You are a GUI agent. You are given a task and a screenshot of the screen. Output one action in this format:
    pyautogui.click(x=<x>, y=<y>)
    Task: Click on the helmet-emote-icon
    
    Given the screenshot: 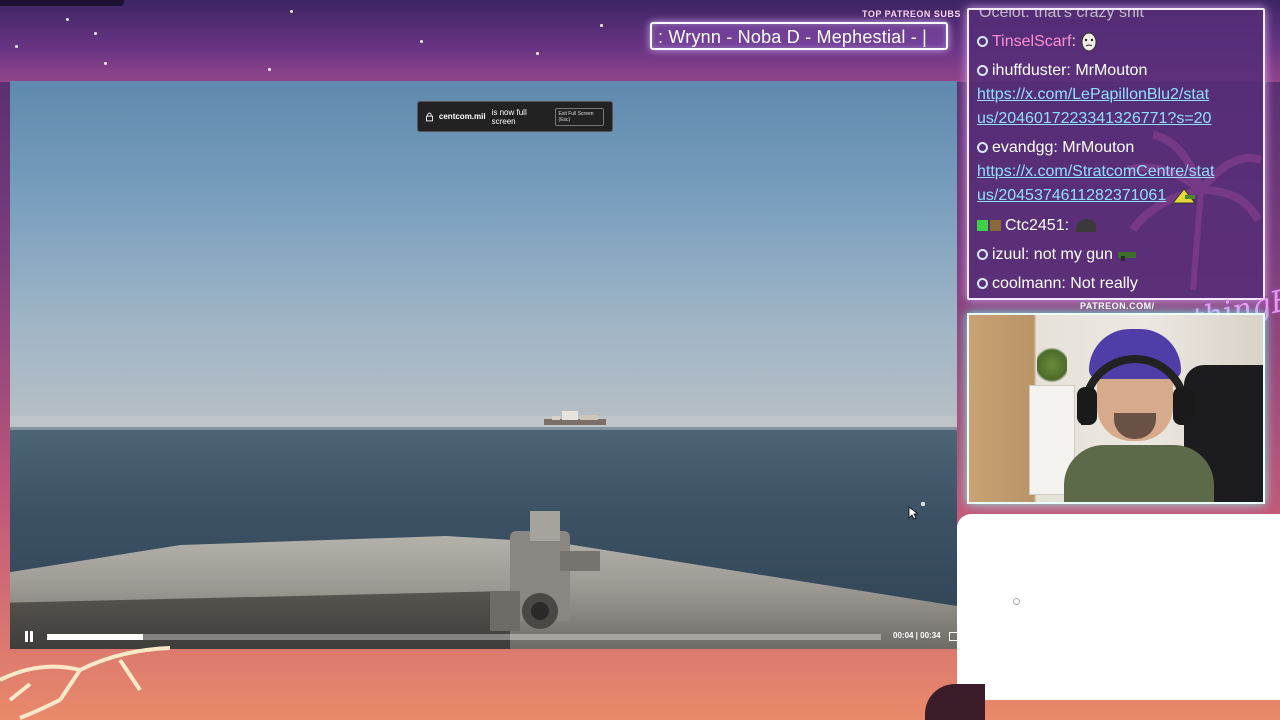 What is the action you would take?
    pyautogui.click(x=1085, y=225)
    